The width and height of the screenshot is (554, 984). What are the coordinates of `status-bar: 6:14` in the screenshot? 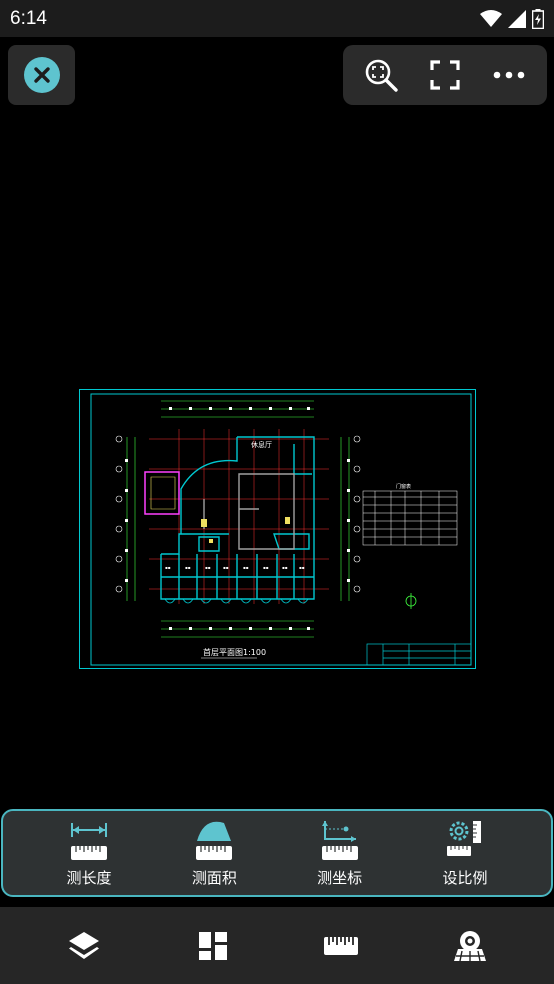 It's located at (277, 18).